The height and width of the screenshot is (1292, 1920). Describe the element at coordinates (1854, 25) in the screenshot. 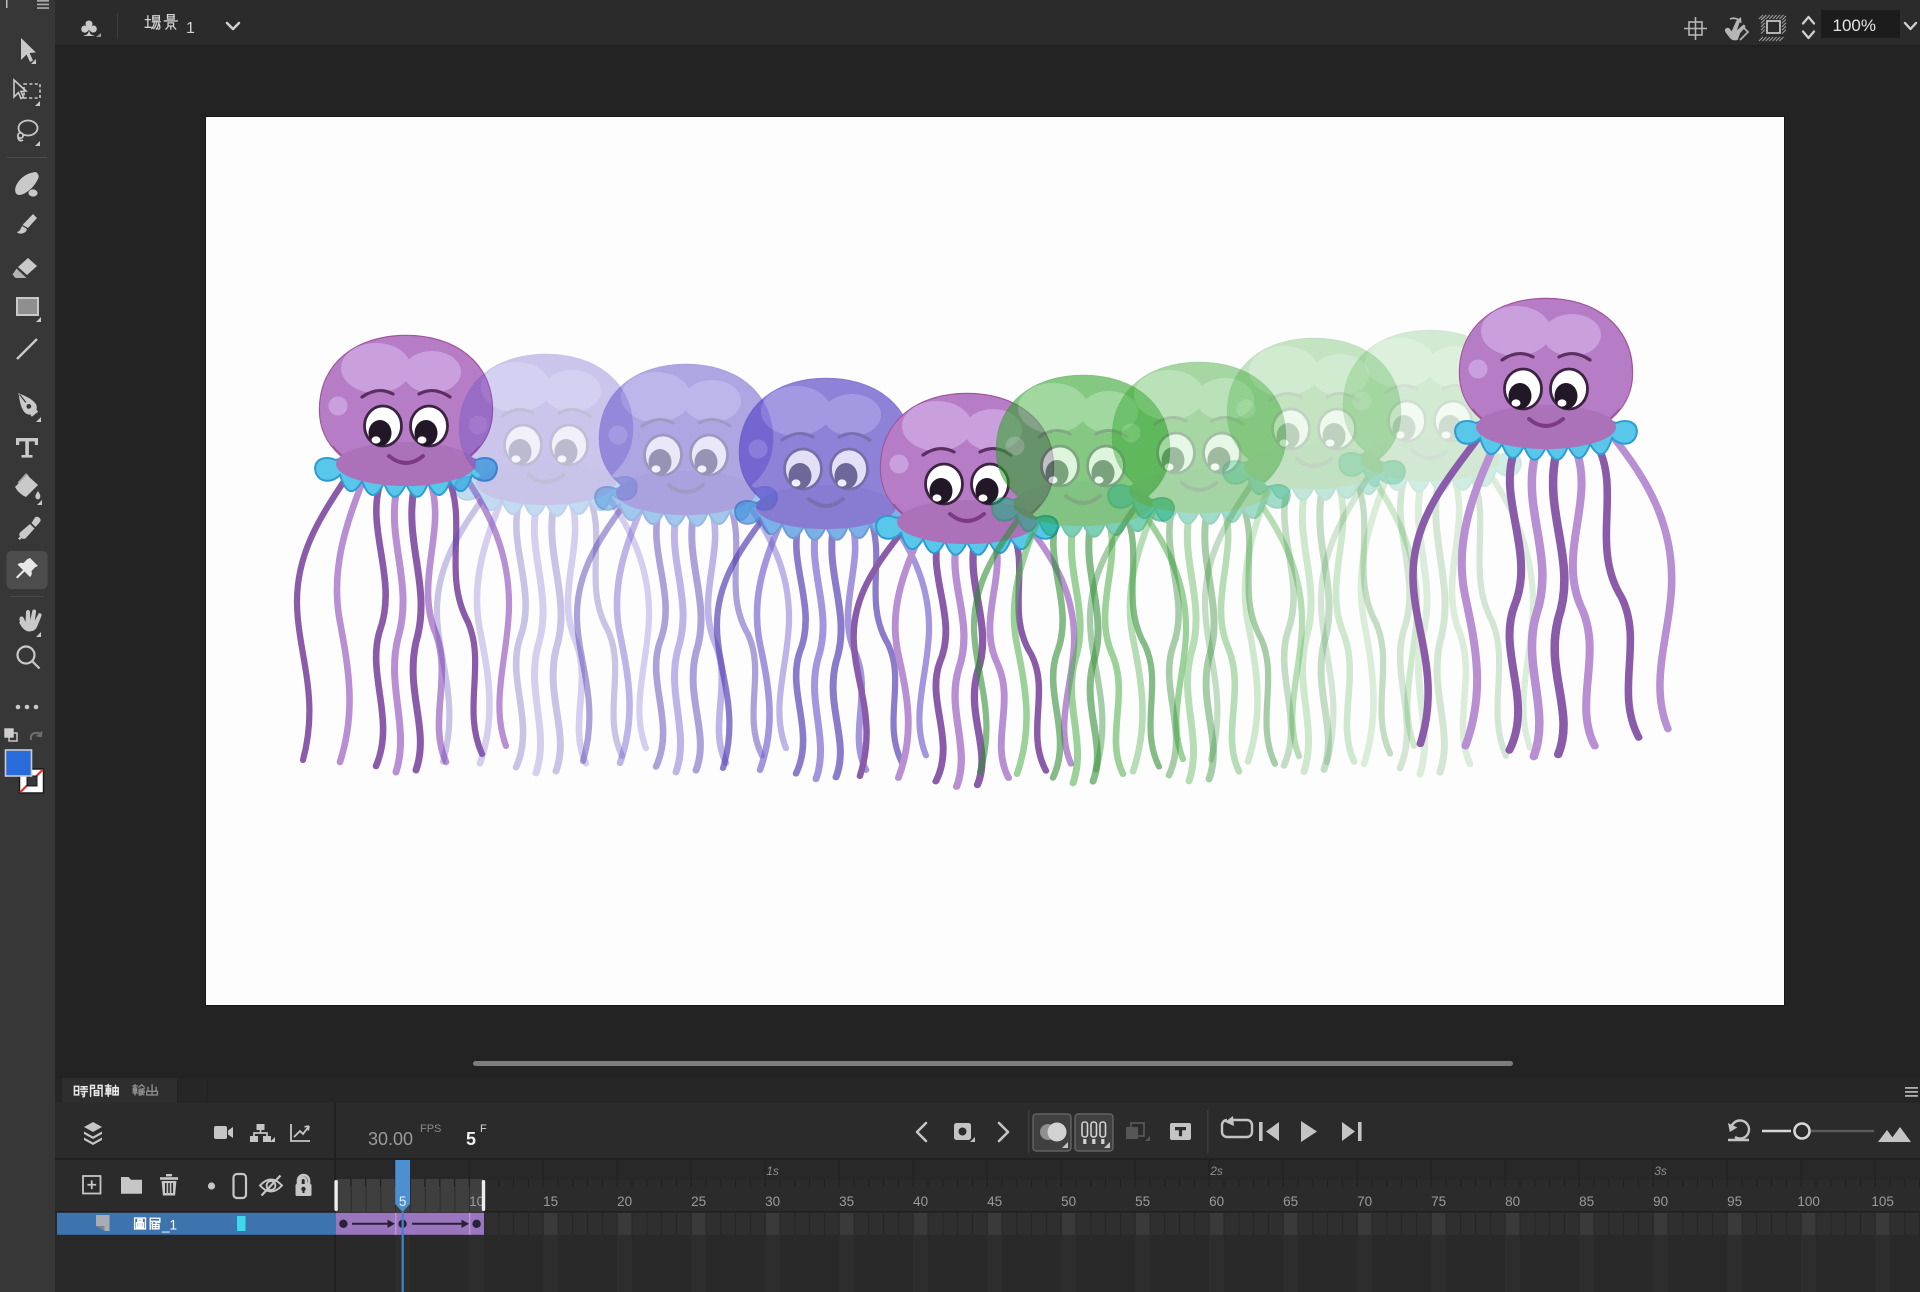

I see `svg-text: 100%` at that location.